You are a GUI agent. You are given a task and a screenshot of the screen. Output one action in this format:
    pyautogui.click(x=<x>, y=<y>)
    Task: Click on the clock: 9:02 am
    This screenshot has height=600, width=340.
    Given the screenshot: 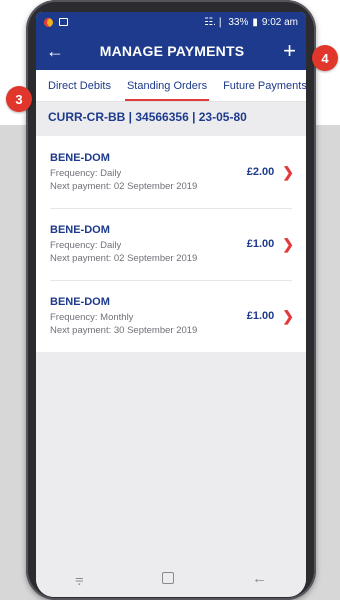 What is the action you would take?
    pyautogui.click(x=279, y=22)
    